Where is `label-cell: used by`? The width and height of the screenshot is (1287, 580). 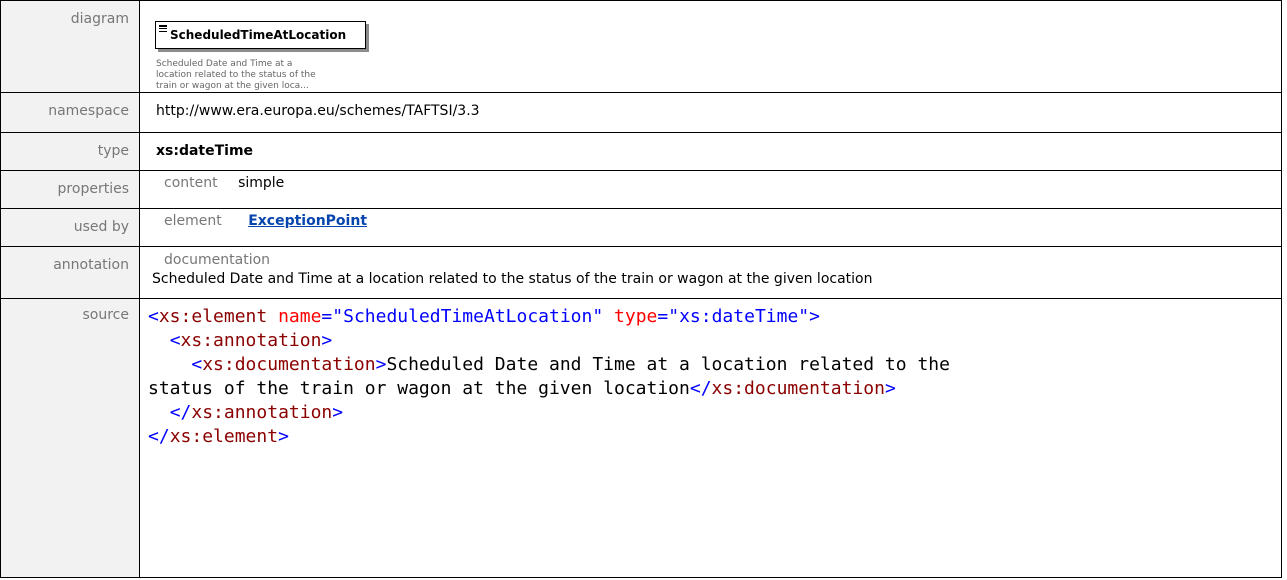
label-cell: used by is located at coordinates (70, 227).